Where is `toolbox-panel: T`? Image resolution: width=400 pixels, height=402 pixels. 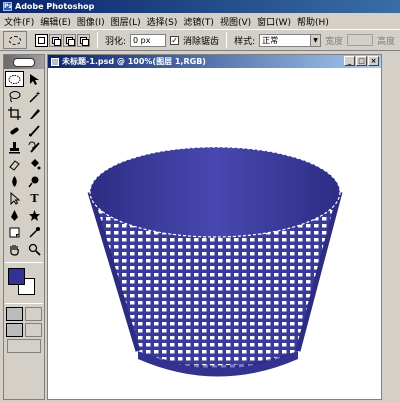 toolbox-panel: T is located at coordinates (24, 227).